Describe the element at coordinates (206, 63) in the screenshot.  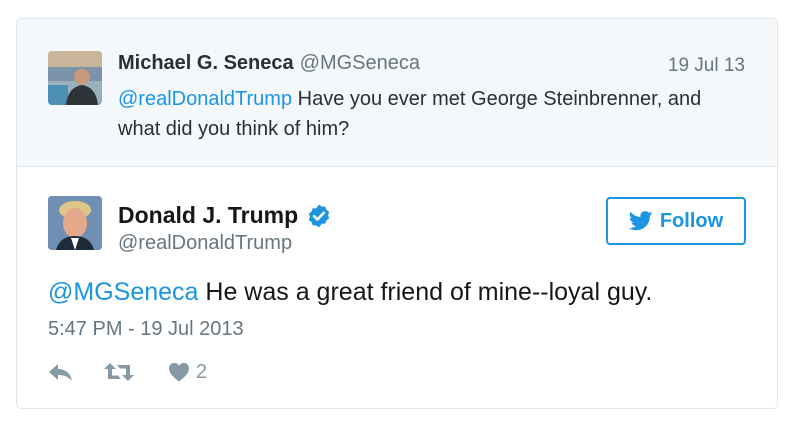
I see `author-name: Michael G. Seneca` at that location.